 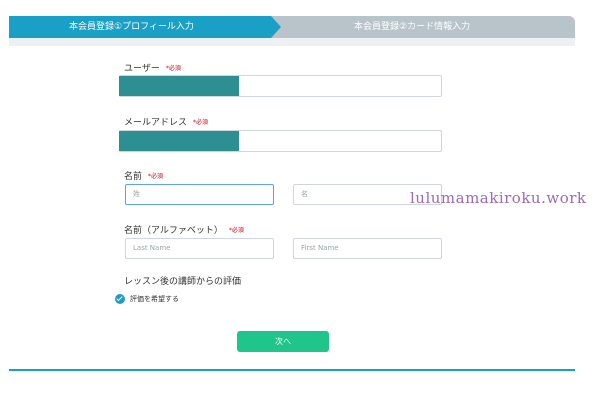 I want to click on user-required-badge: *必須, so click(x=173, y=68).